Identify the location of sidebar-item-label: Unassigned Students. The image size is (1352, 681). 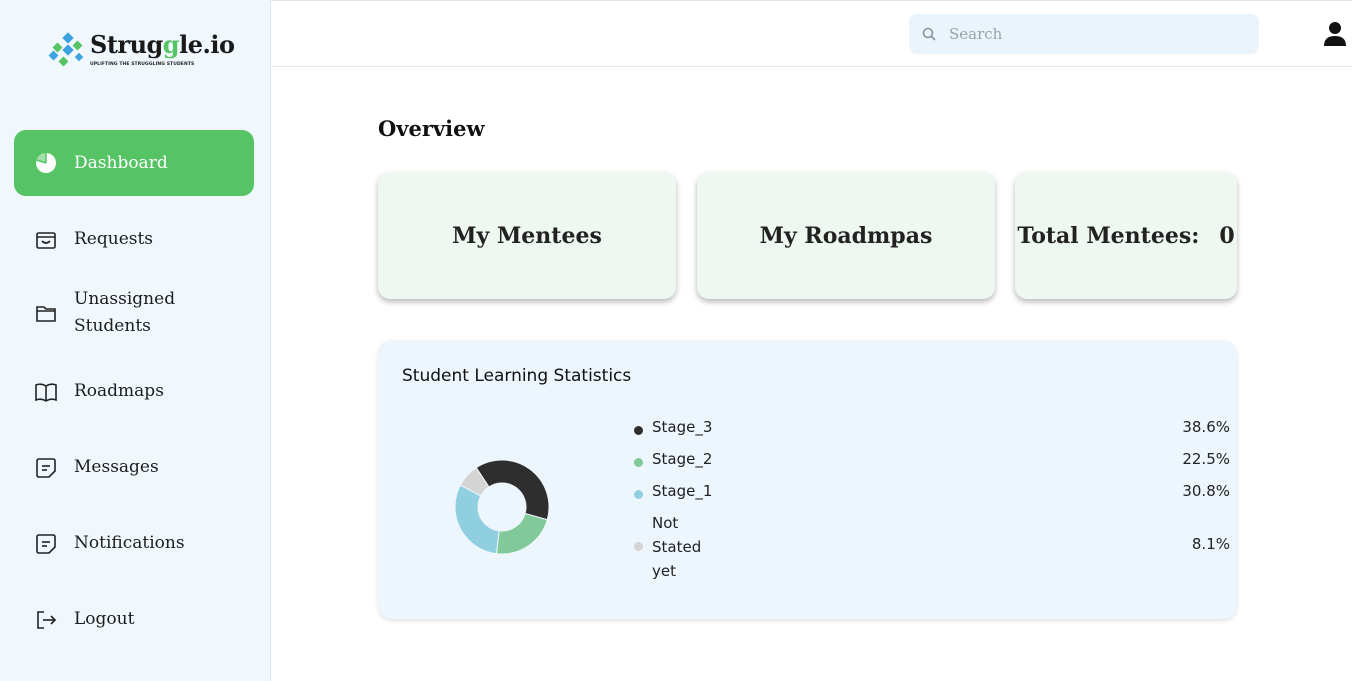
(125, 312).